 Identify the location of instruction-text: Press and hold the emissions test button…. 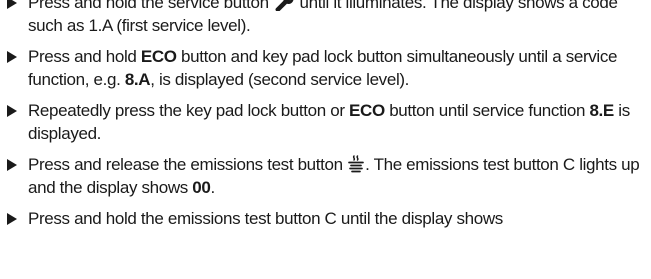
(265, 218).